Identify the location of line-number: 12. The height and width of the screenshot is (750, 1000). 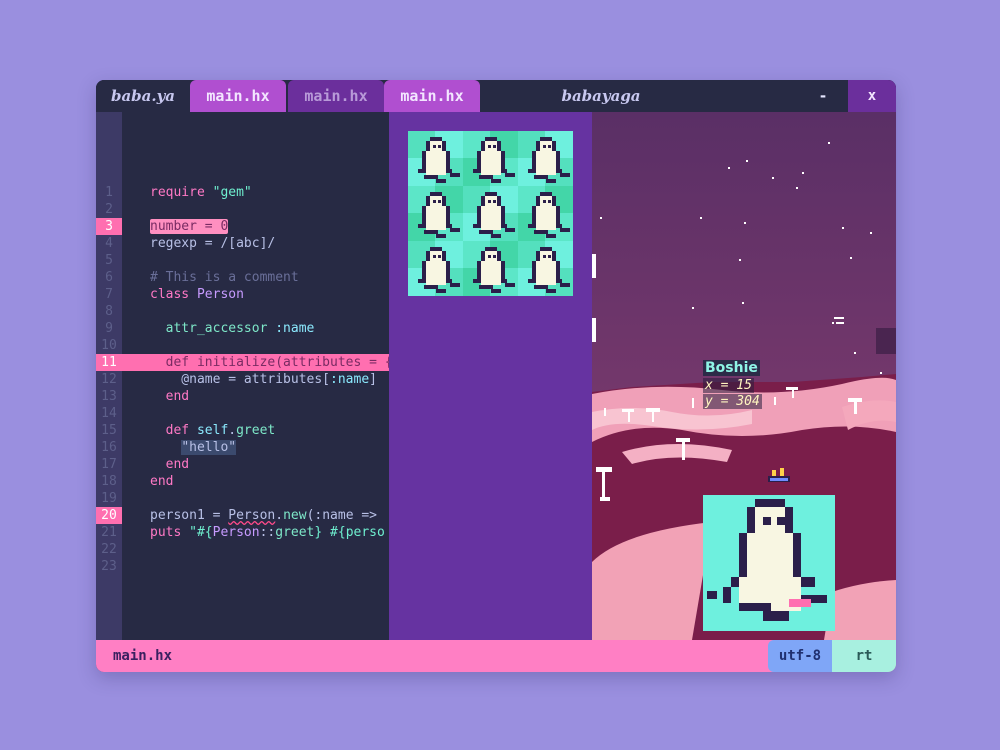
(109, 379).